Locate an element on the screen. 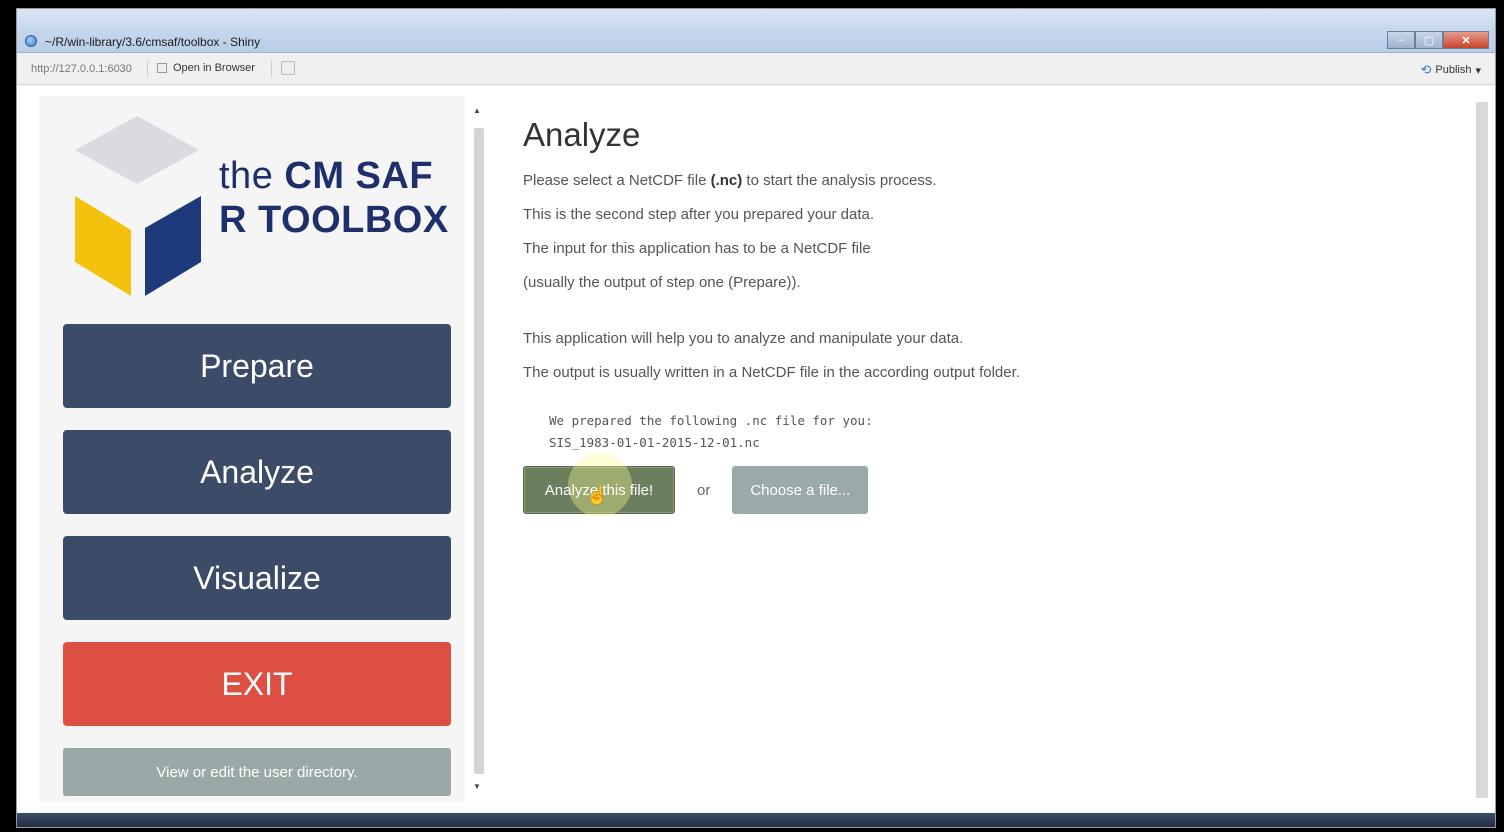 This screenshot has width=1504, height=832. open-in-browser-label: Open in Browser is located at coordinates (214, 68).